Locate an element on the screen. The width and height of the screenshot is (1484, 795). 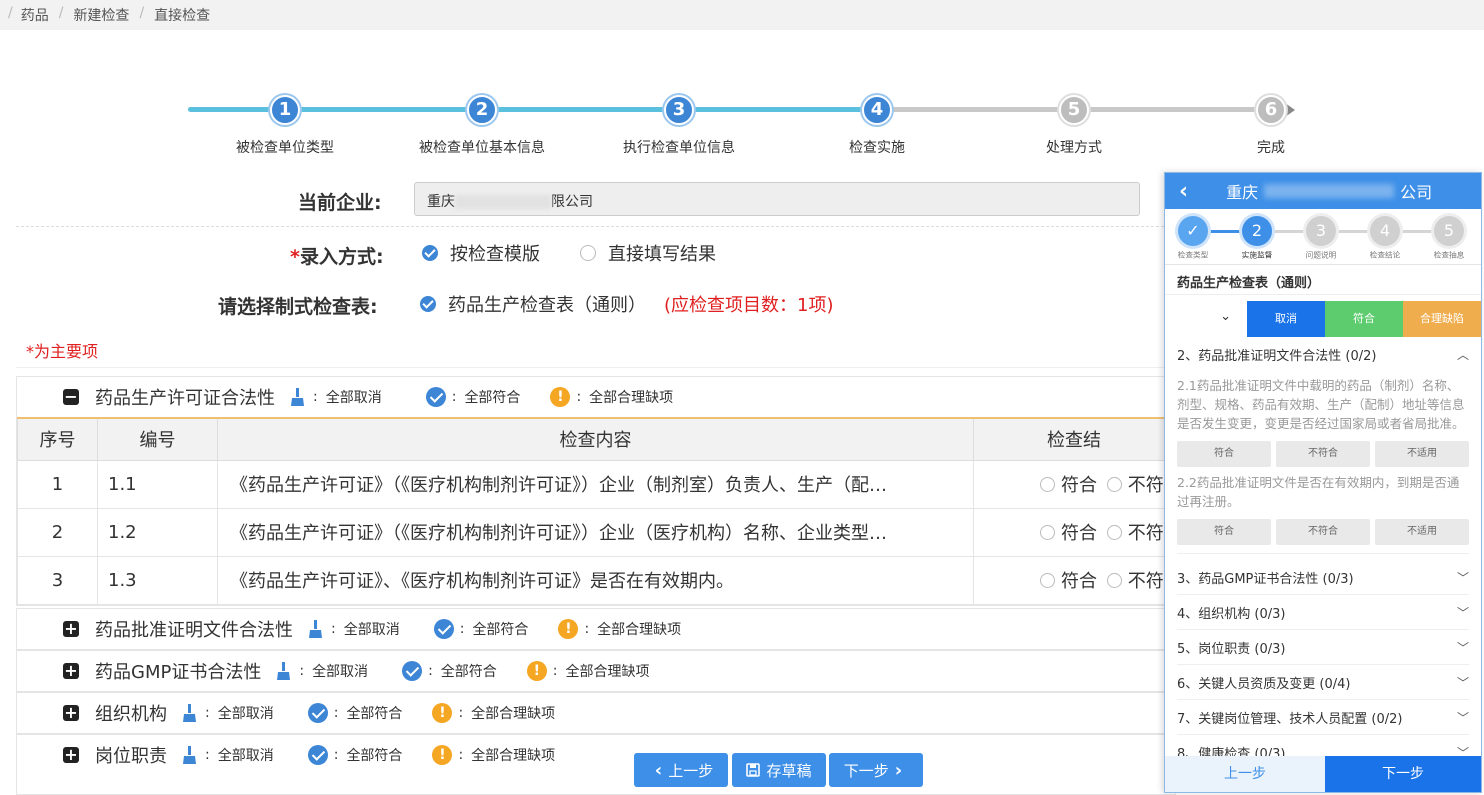
redacted-block is located at coordinates (503, 202).